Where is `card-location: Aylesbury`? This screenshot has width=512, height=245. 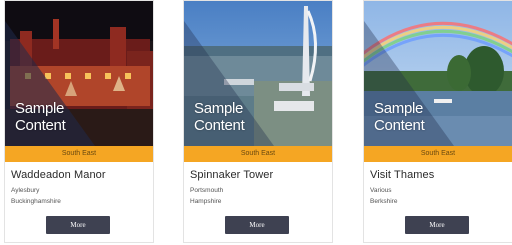
card-location: Aylesbury is located at coordinates (25, 190).